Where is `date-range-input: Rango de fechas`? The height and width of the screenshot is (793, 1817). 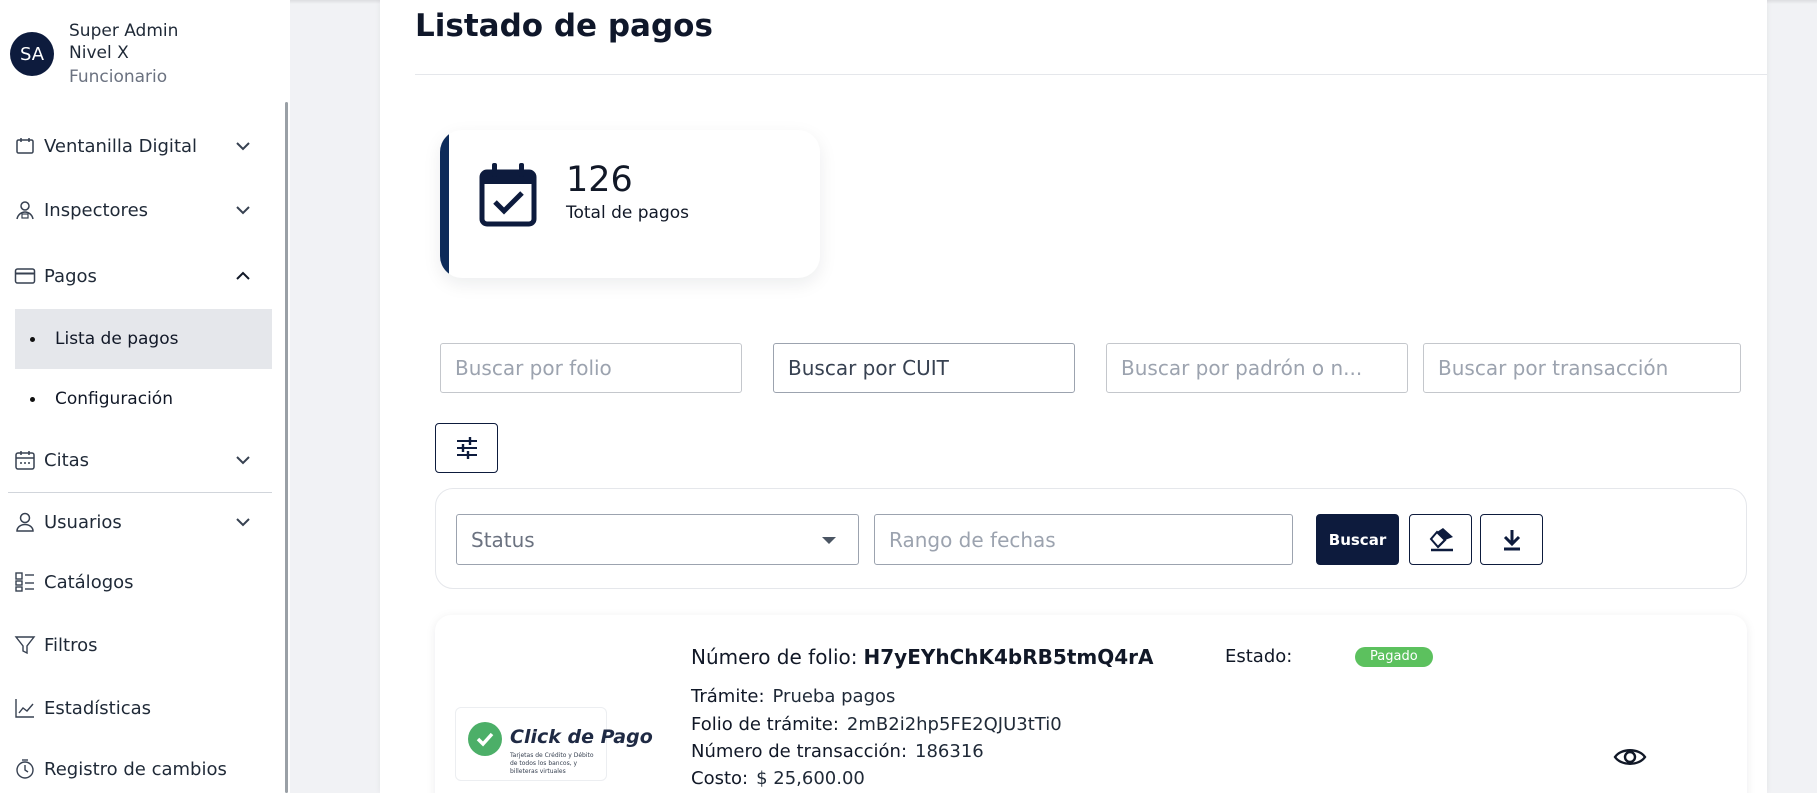 date-range-input: Rango de fechas is located at coordinates (1083, 539).